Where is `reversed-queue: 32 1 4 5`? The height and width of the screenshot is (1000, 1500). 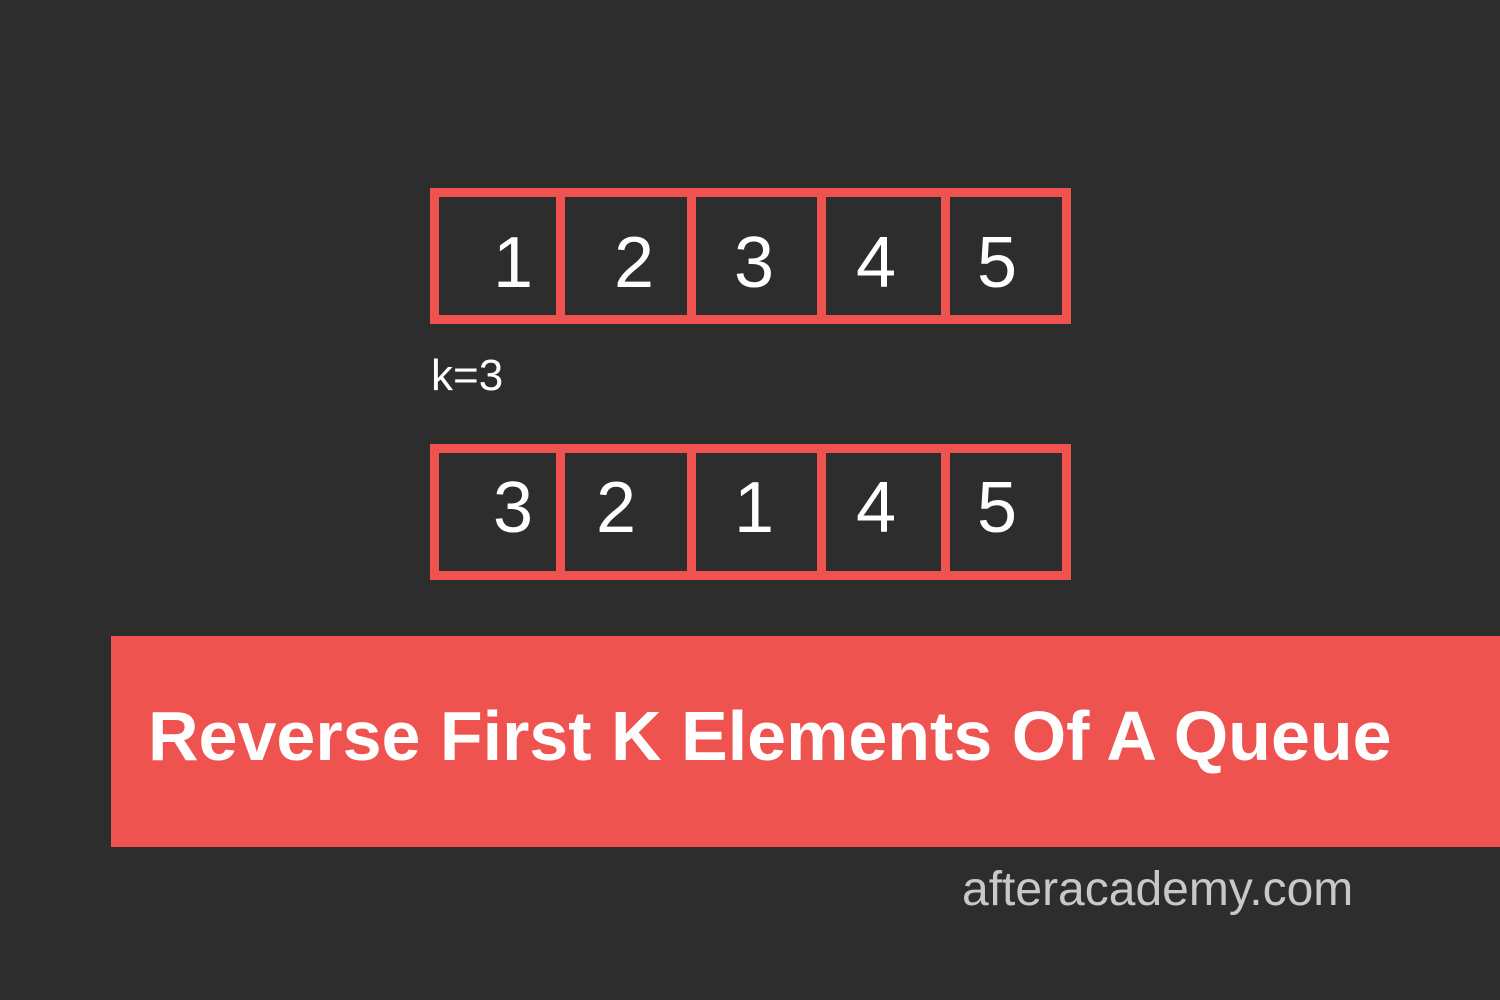 reversed-queue: 32 1 4 5 is located at coordinates (750, 512).